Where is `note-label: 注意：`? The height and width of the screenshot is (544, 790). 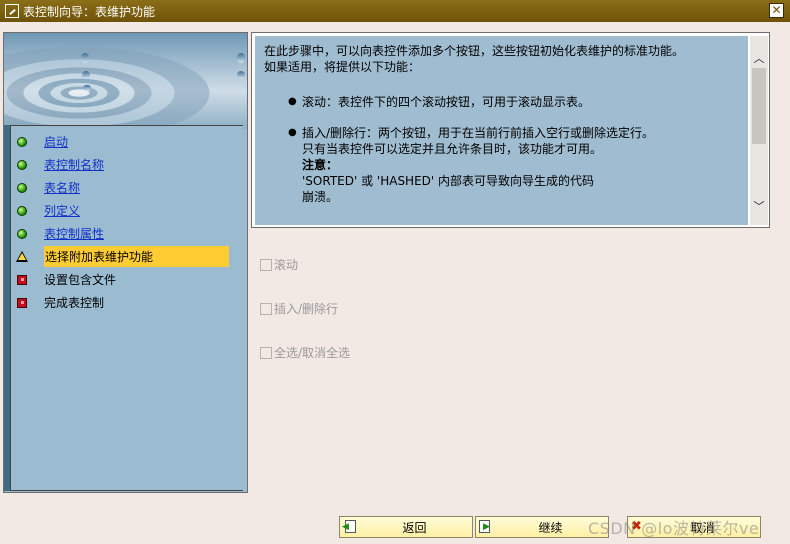 note-label: 注意： is located at coordinates (320, 165).